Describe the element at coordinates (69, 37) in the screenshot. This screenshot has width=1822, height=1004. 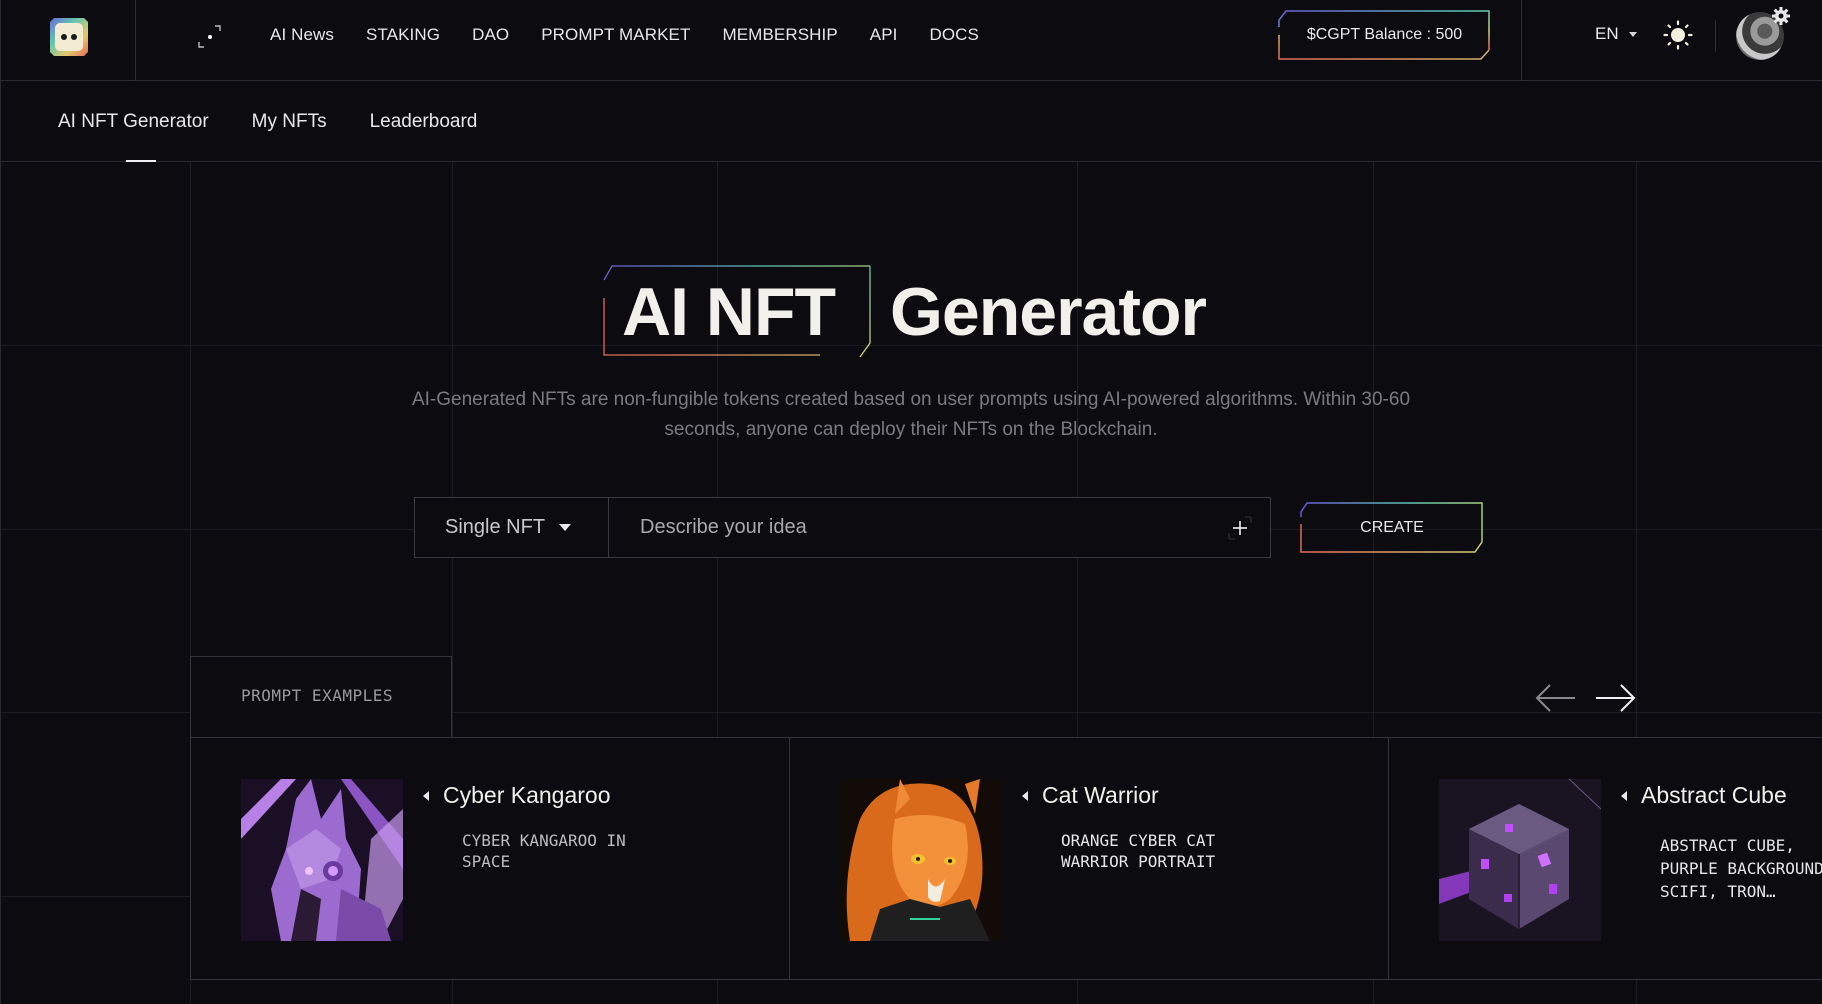
I see `logo-icon` at that location.